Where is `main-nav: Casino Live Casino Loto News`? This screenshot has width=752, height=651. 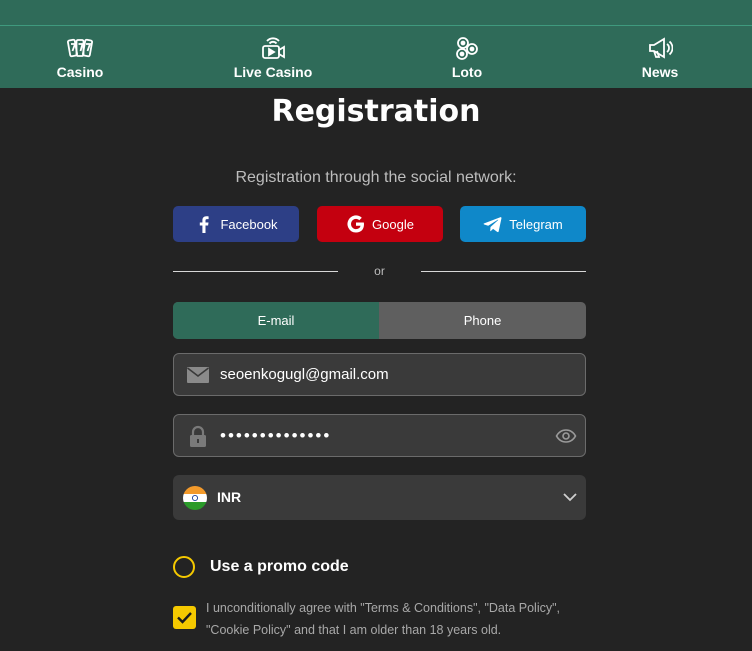
main-nav: Casino Live Casino Loto News is located at coordinates (376, 57).